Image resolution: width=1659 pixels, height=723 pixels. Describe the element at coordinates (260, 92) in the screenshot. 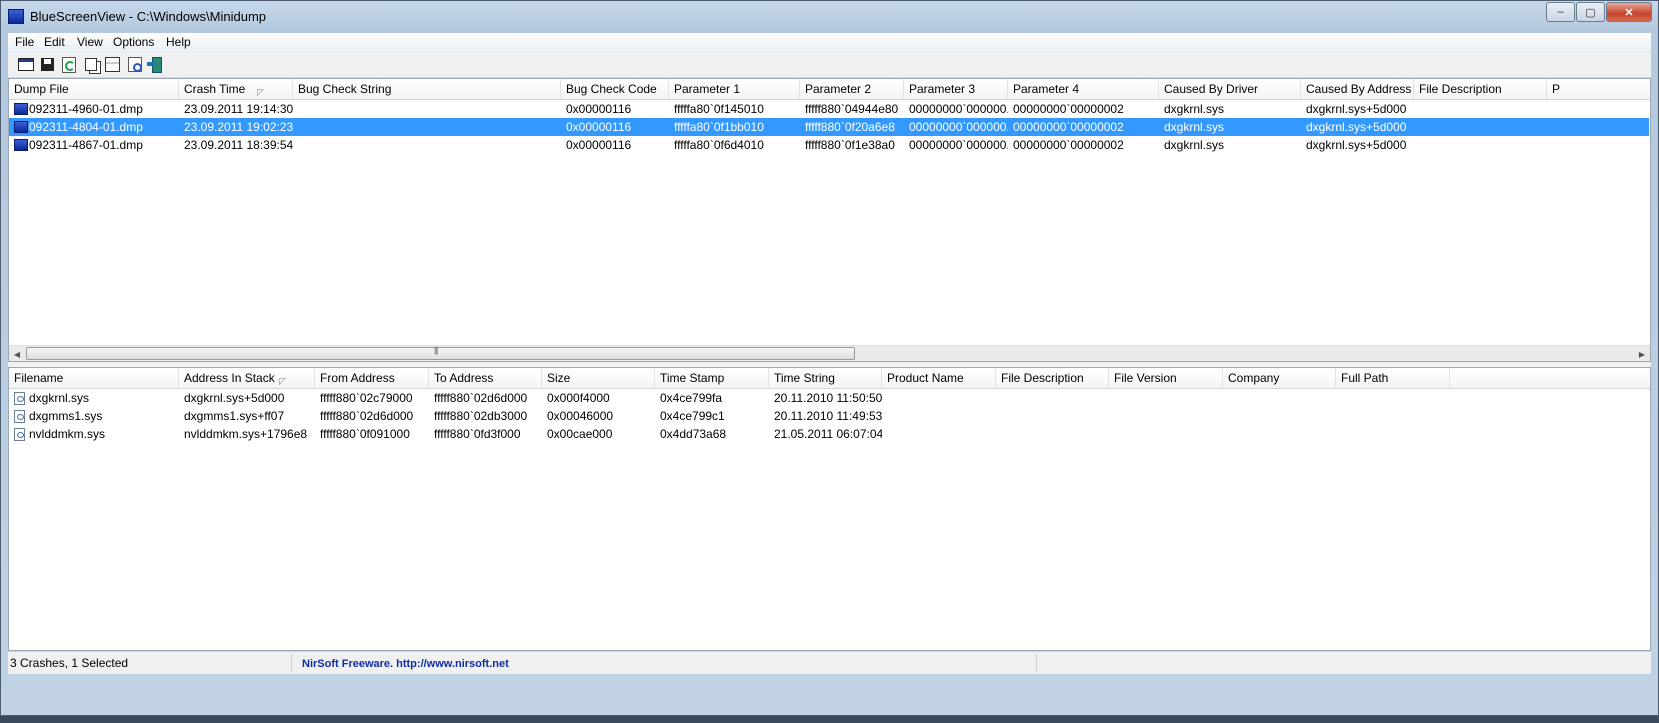

I see `sort-descending-icon: ◸` at that location.